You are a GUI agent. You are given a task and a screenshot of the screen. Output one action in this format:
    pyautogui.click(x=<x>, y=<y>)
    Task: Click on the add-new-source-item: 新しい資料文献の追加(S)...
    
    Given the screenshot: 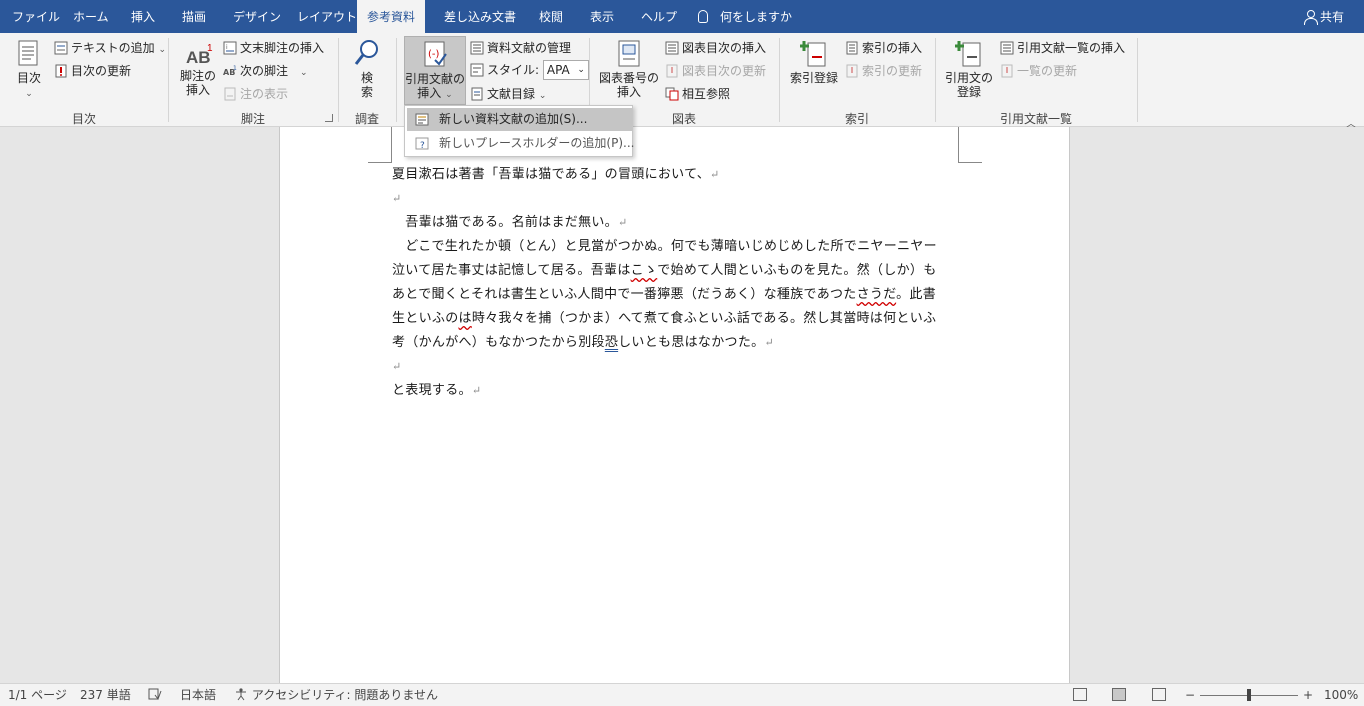 What is the action you would take?
    pyautogui.click(x=519, y=119)
    